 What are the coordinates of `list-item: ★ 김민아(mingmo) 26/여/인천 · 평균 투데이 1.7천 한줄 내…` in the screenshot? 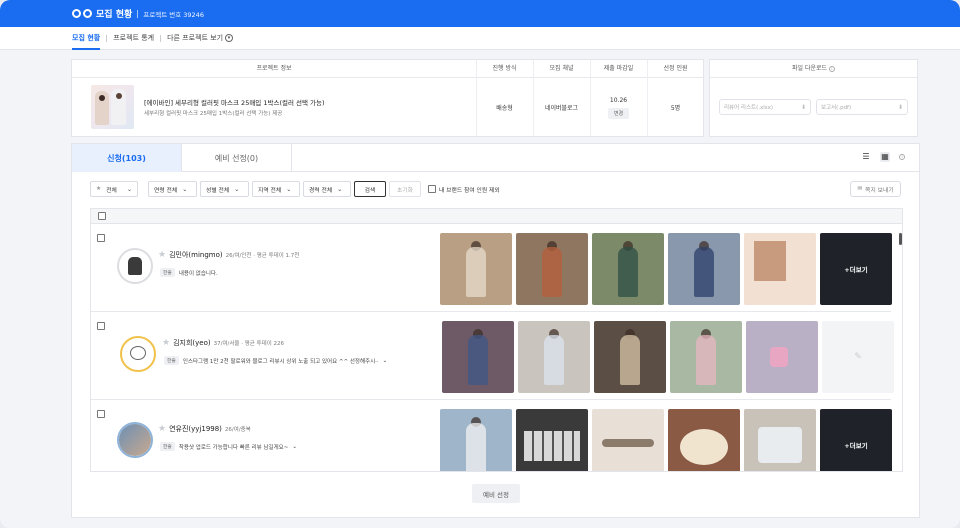 It's located at (491, 268).